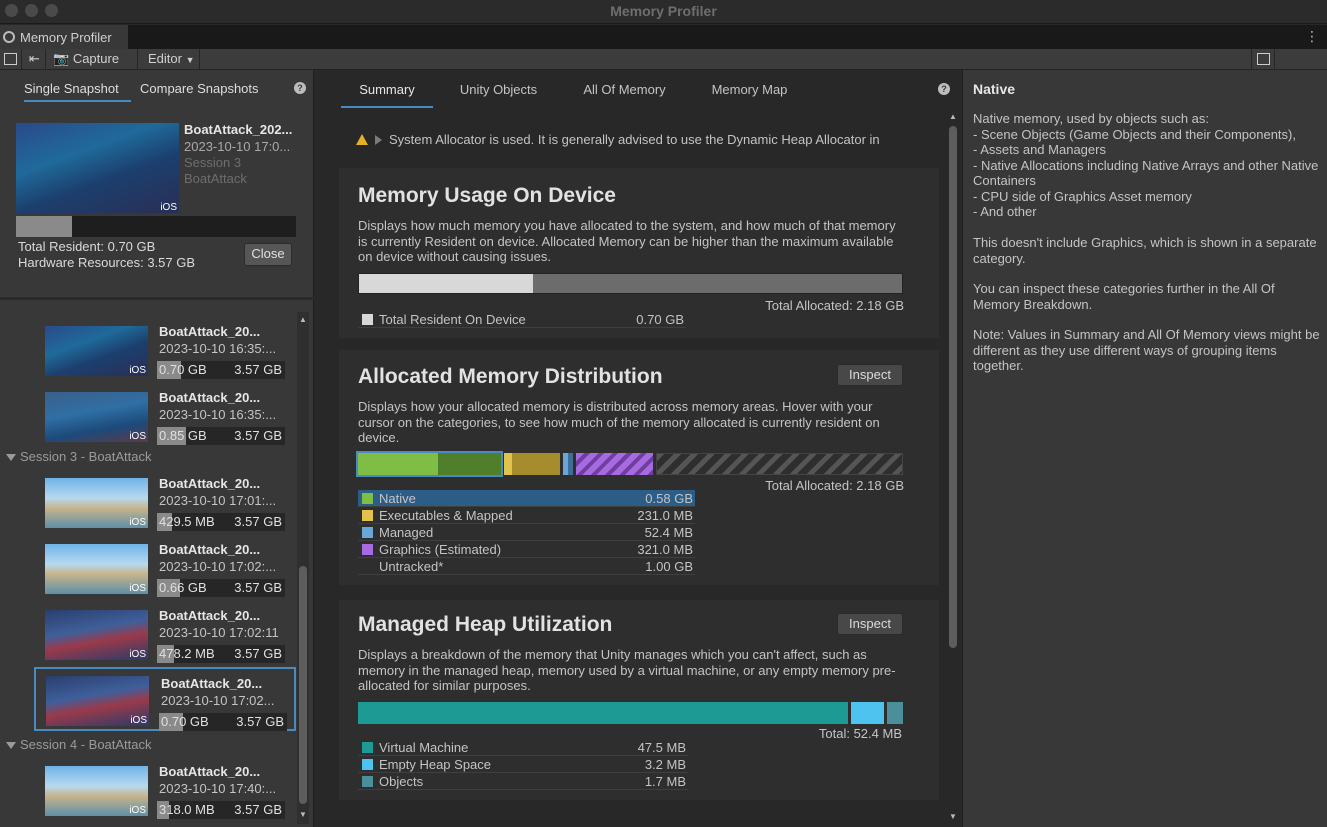 Image resolution: width=1327 pixels, height=827 pixels. What do you see at coordinates (498, 95) in the screenshot?
I see `tab-unity-objects: Unity Objects` at bounding box center [498, 95].